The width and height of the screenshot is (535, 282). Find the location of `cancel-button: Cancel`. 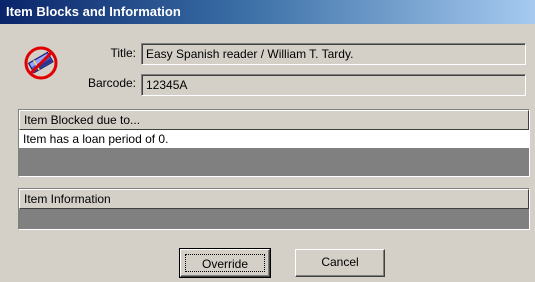

cancel-button: Cancel is located at coordinates (340, 263).